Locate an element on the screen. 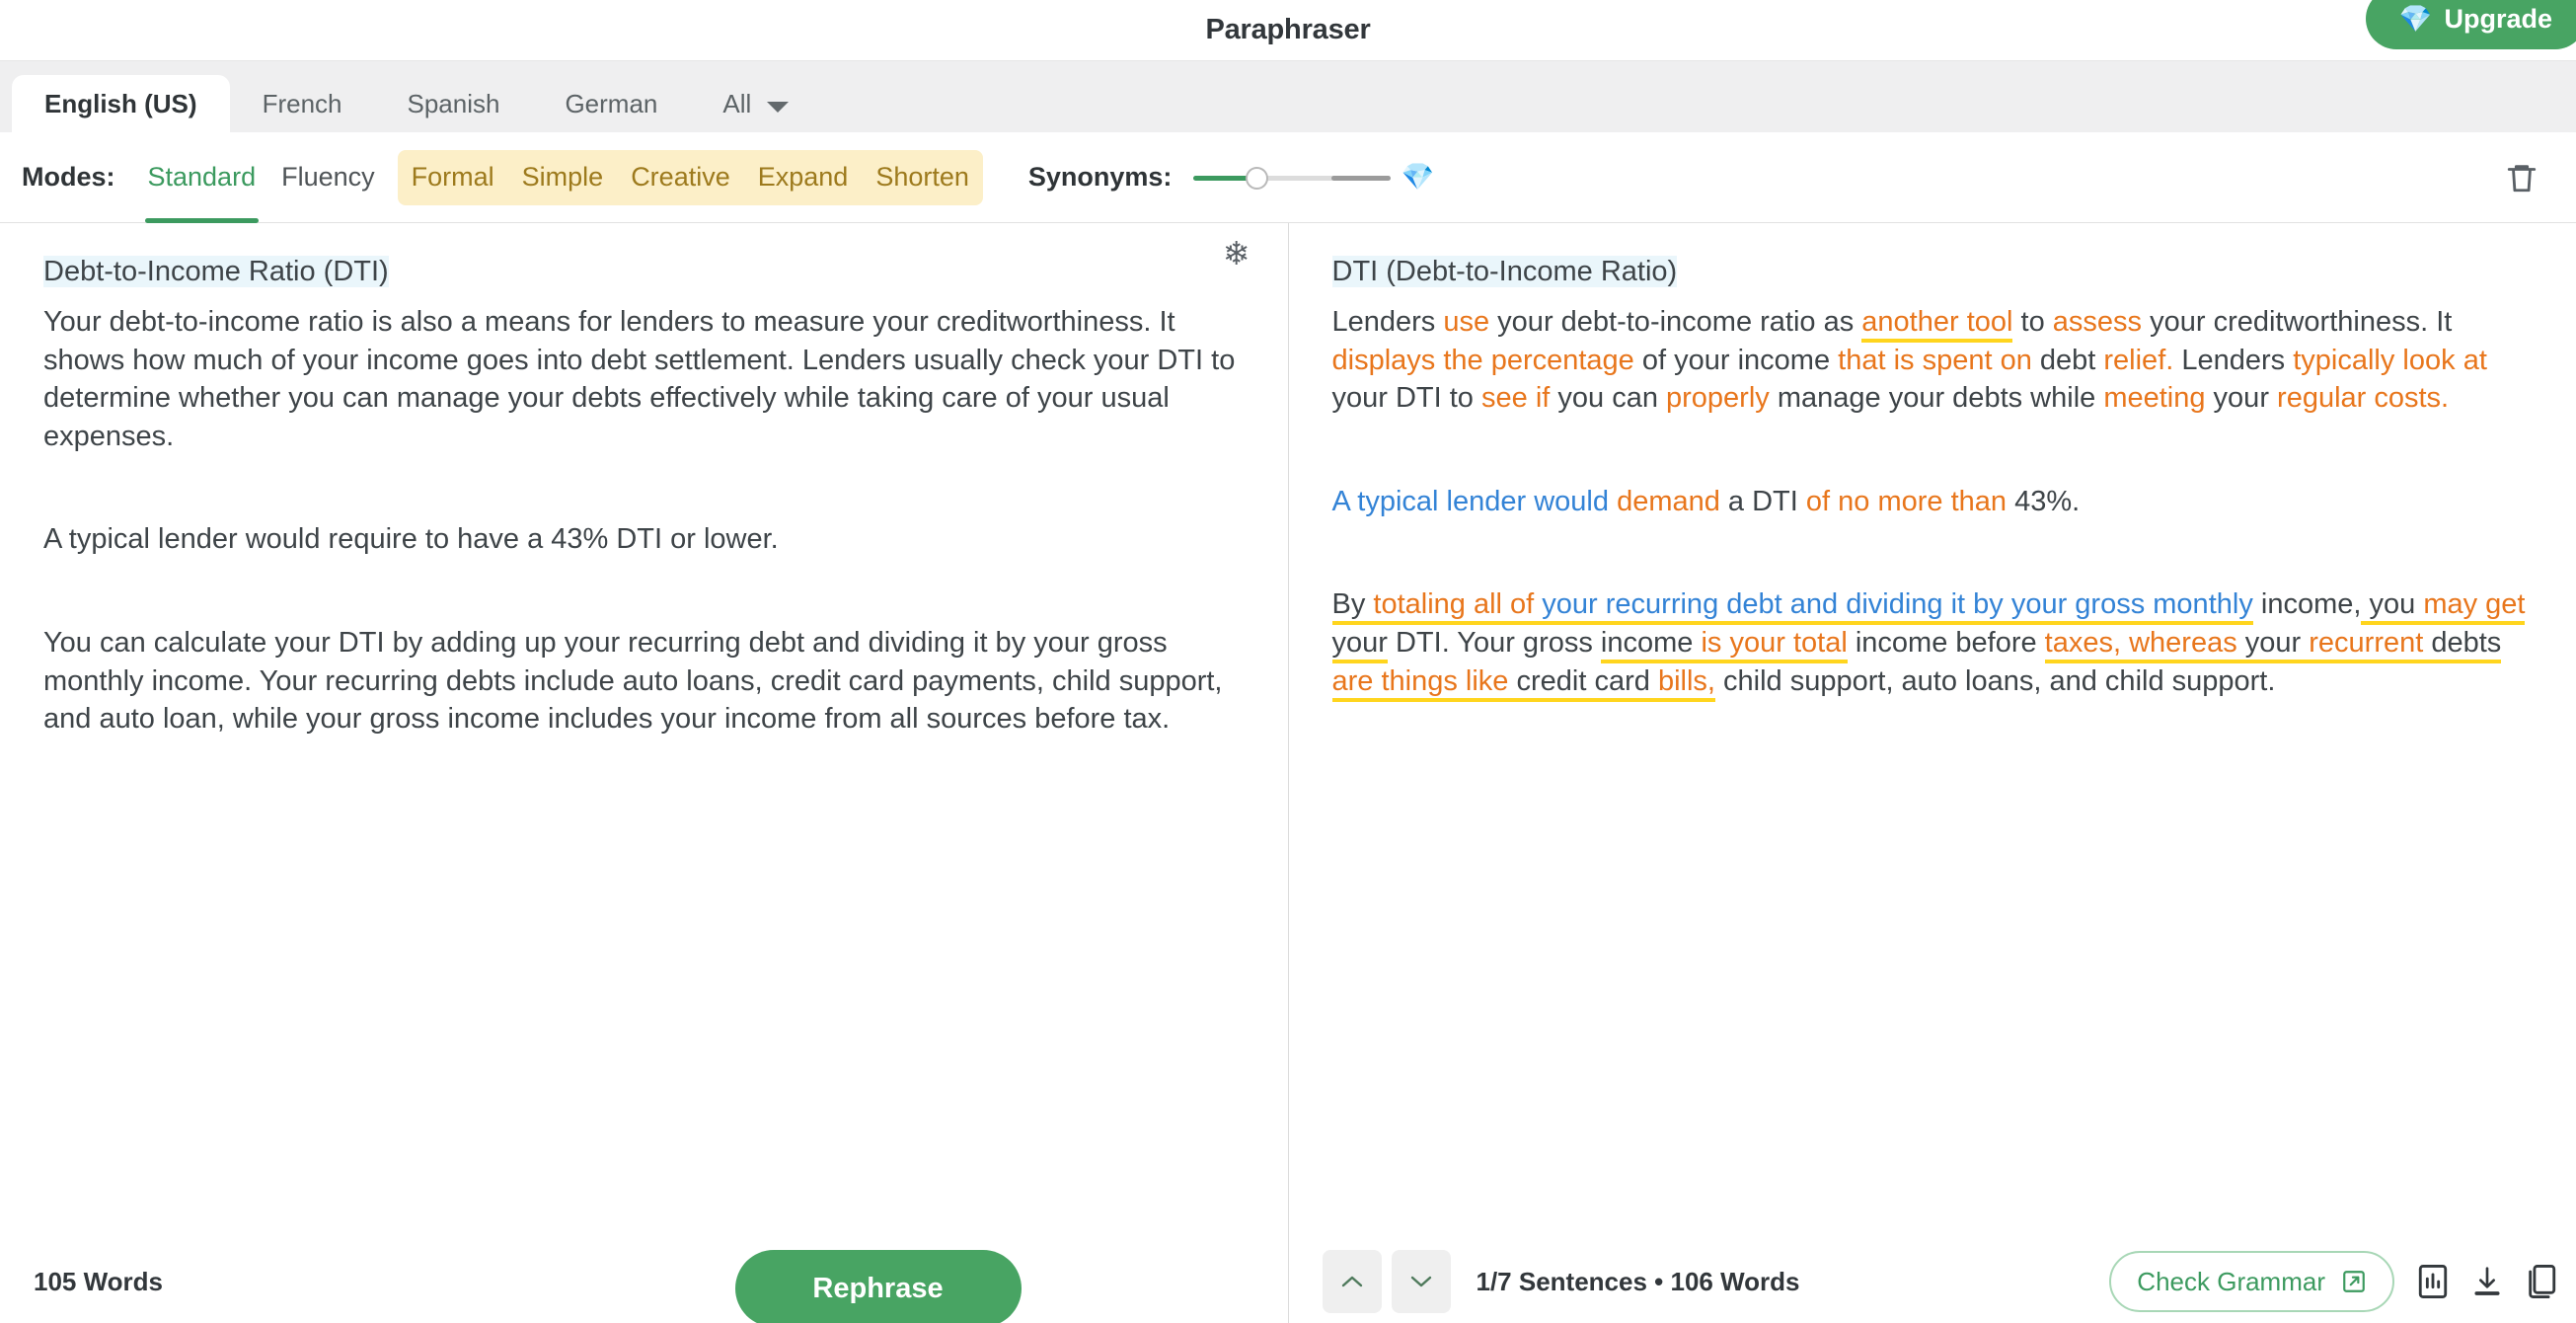 This screenshot has width=2576, height=1323. output-segment: of your income is located at coordinates (1736, 360).